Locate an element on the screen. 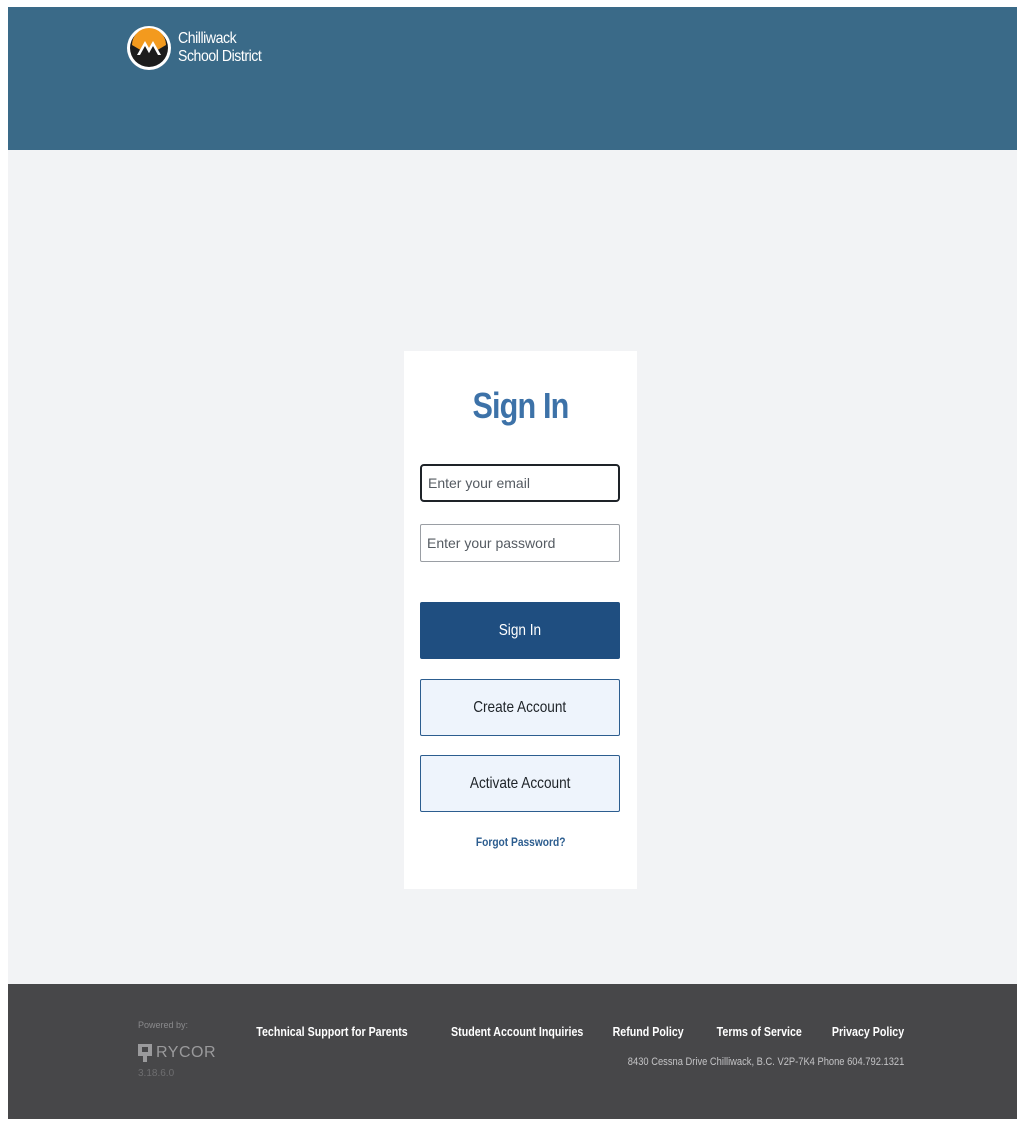  forgot-password-link: Forgot Password? is located at coordinates (520, 842).